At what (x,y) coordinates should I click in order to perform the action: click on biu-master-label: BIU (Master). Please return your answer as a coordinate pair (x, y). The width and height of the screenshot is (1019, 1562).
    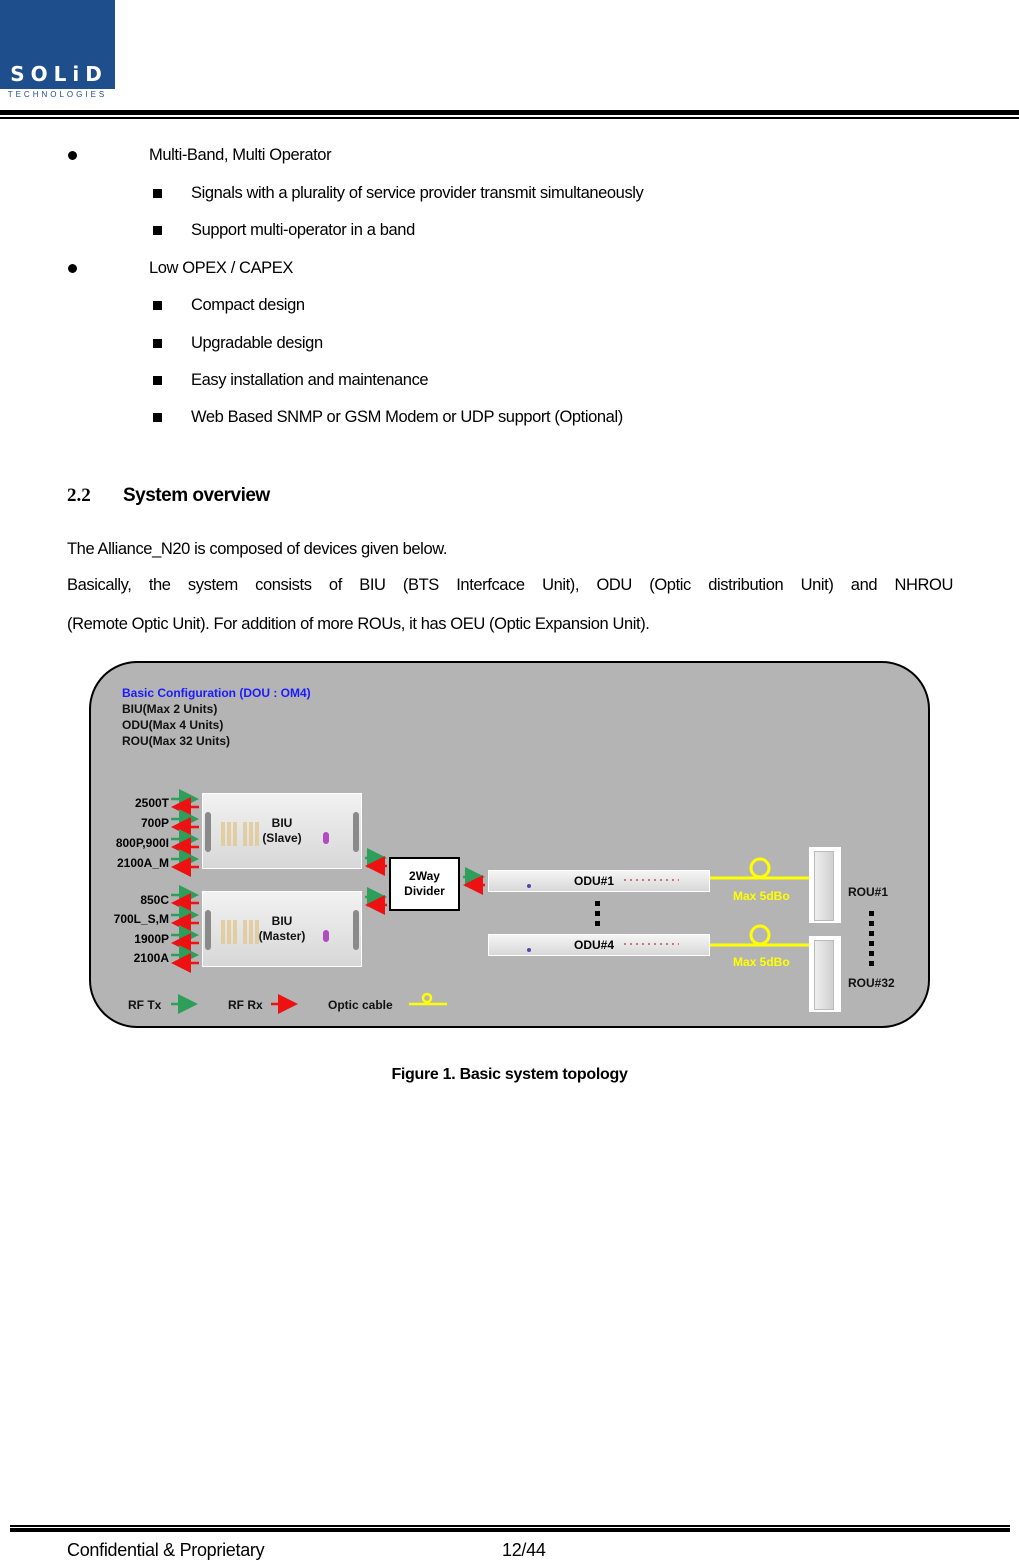
    Looking at the image, I should click on (282, 929).